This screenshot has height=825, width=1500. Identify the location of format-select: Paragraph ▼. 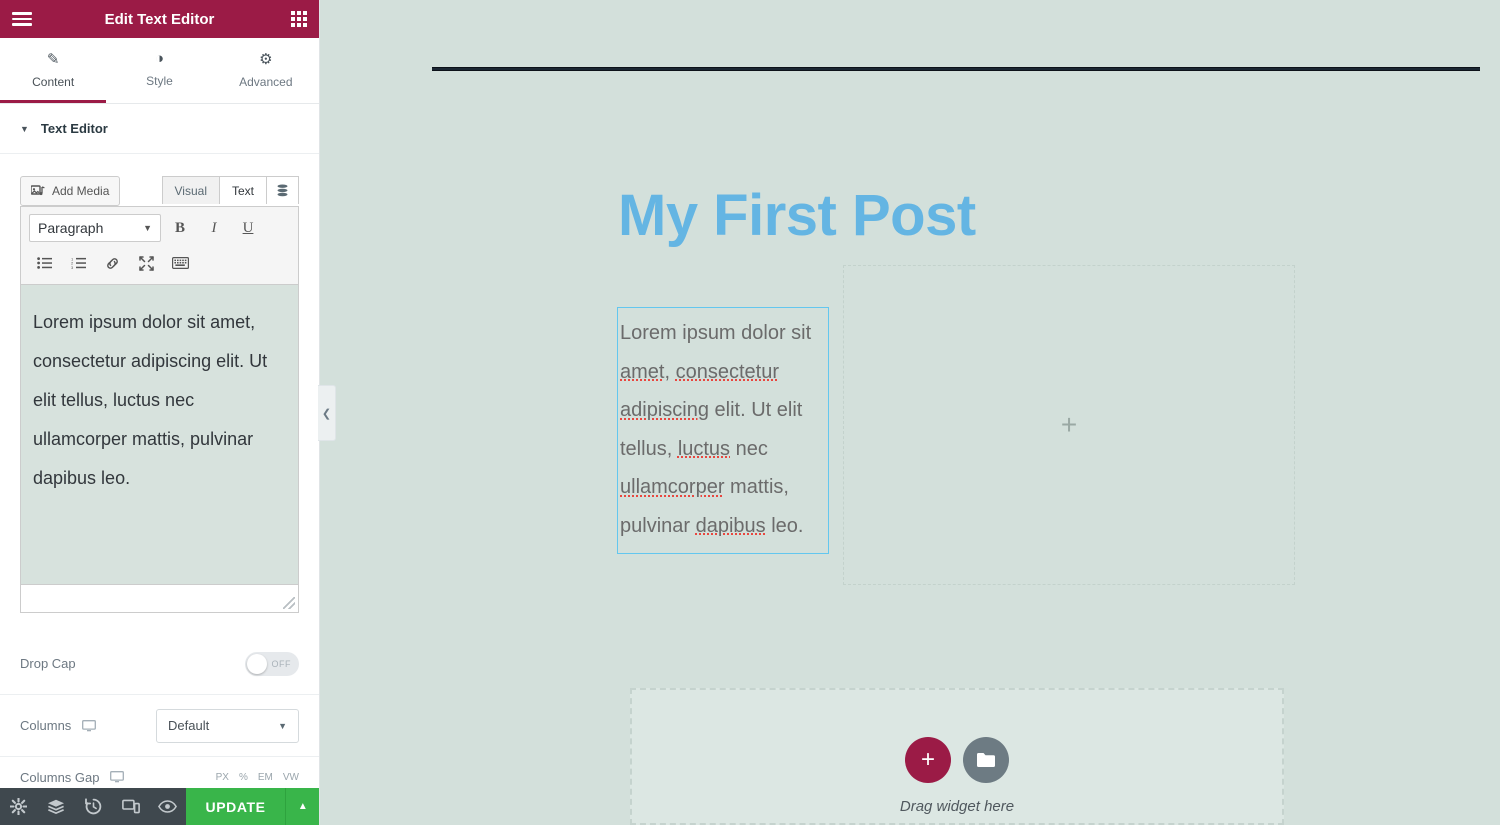
(95, 228).